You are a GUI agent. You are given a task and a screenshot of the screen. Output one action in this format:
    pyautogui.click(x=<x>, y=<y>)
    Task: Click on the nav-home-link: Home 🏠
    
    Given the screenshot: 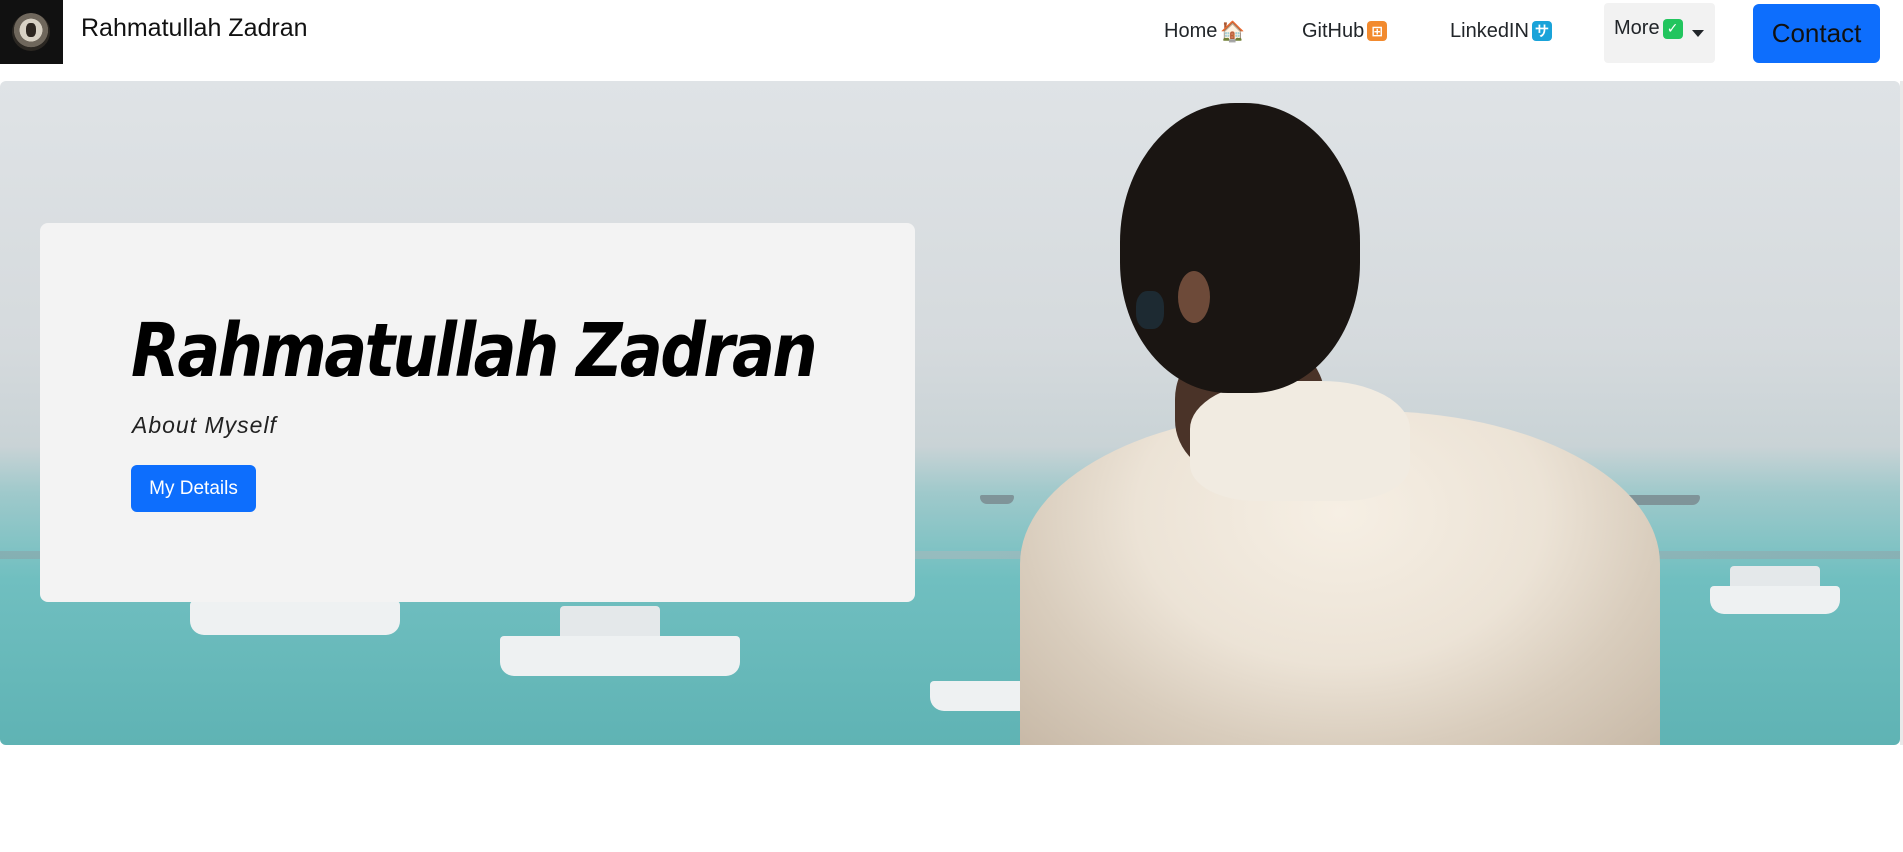 What is the action you would take?
    pyautogui.click(x=1204, y=31)
    